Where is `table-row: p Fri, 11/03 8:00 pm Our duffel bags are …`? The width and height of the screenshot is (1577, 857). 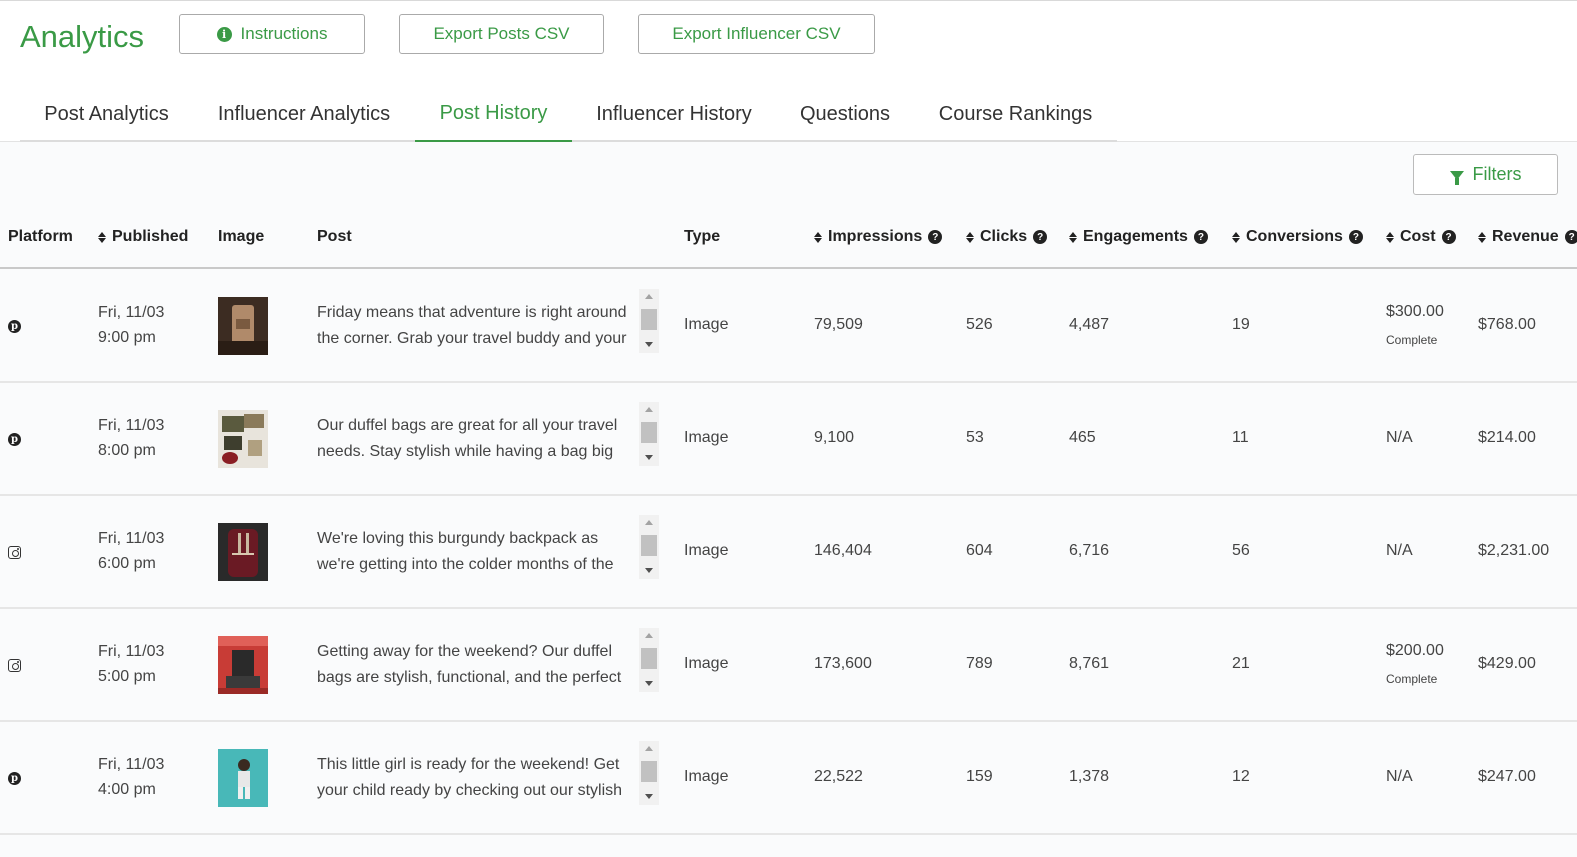 table-row: p Fri, 11/03 8:00 pm Our duffel bags are … is located at coordinates (788, 439).